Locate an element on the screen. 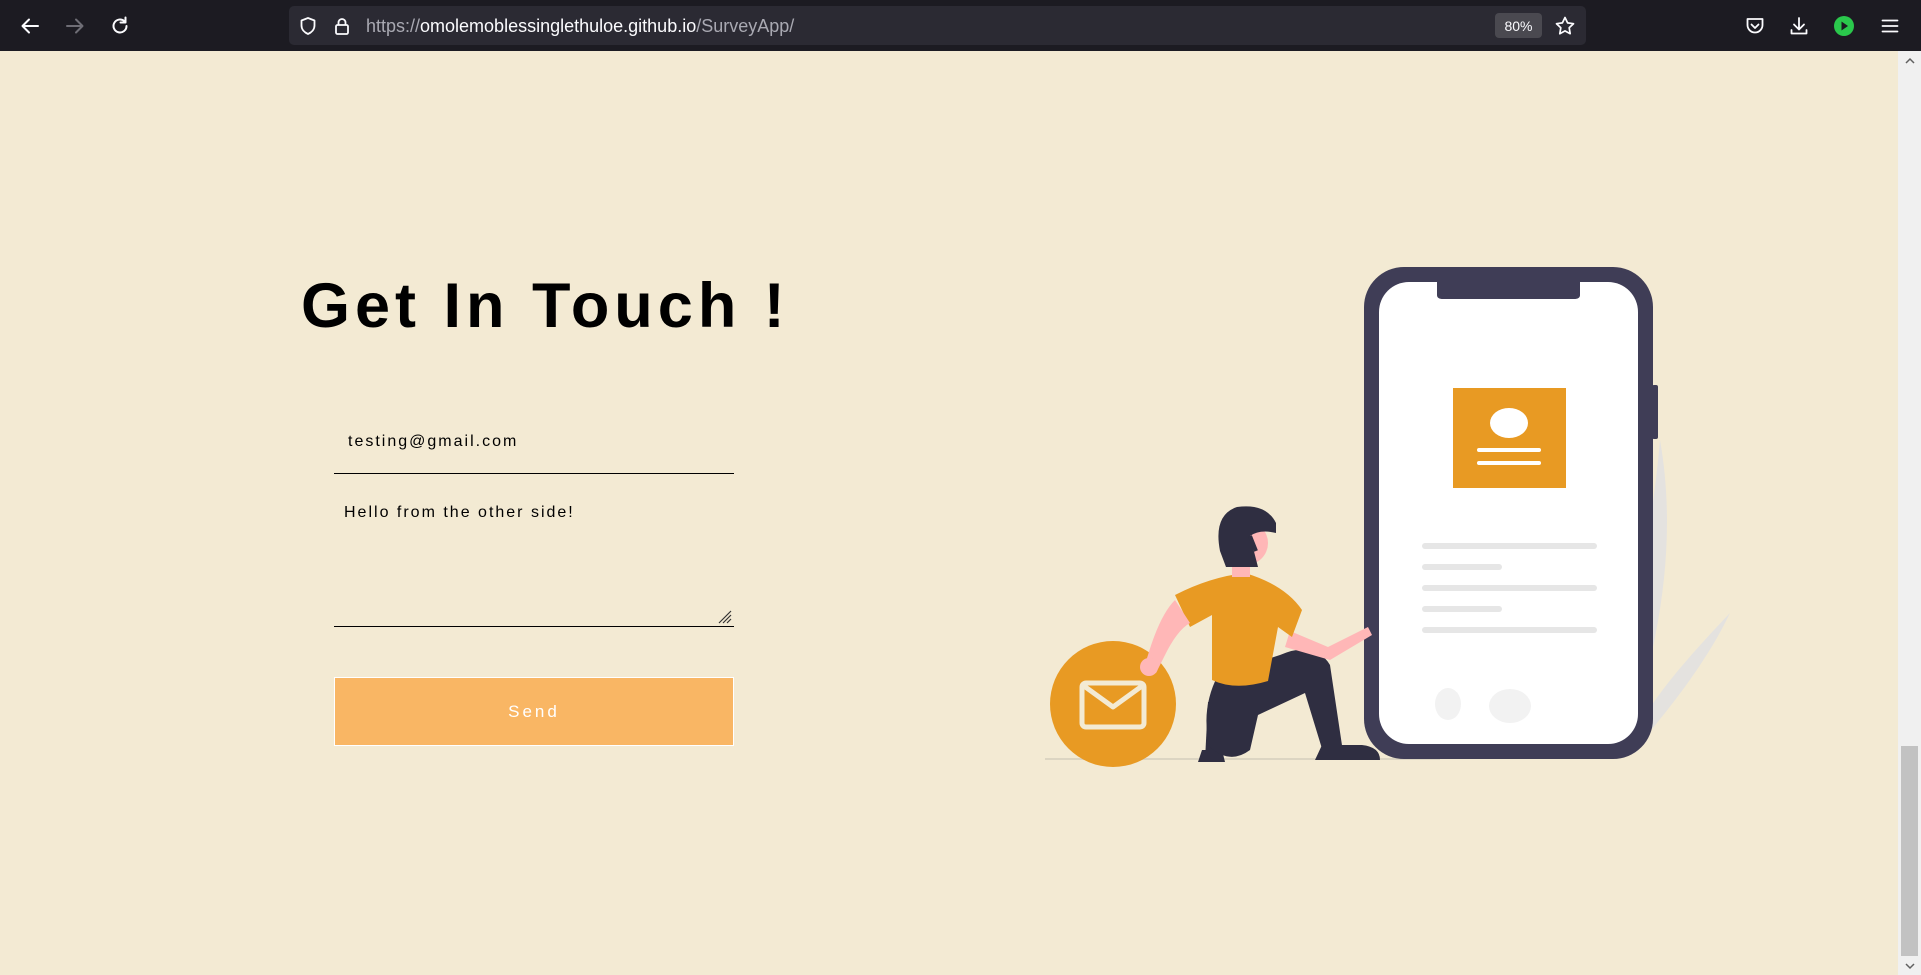  scrollbar-thumb is located at coordinates (1909, 851).